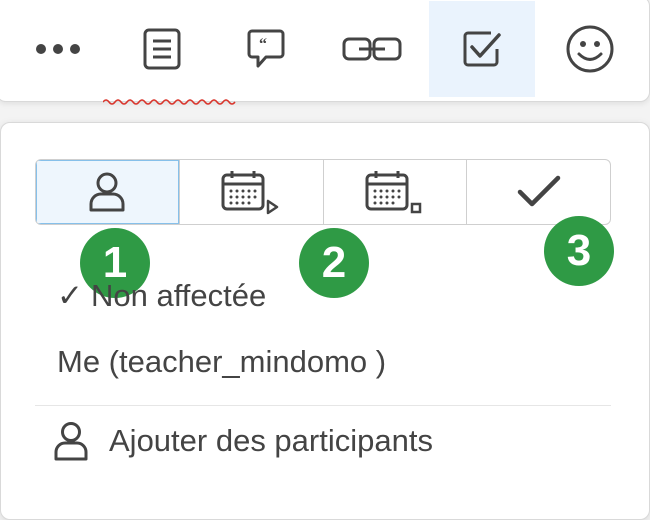 The height and width of the screenshot is (520, 650). I want to click on add-participants-label: Ajouter des participants, so click(271, 440).